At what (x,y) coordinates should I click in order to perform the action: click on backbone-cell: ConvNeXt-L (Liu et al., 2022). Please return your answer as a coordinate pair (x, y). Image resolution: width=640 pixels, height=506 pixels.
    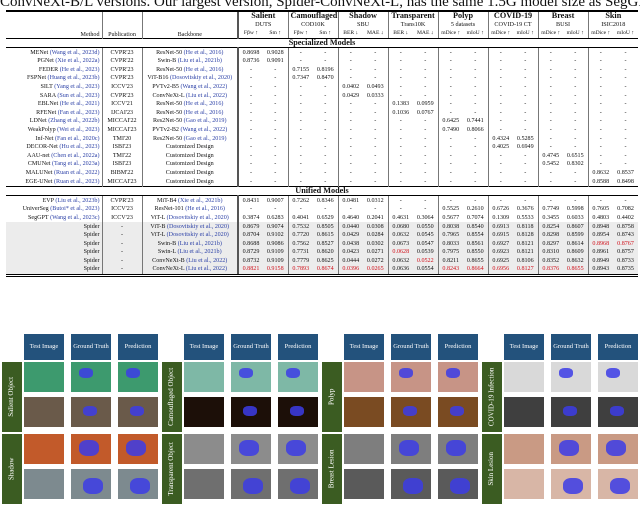
    Looking at the image, I should click on (189, 270).